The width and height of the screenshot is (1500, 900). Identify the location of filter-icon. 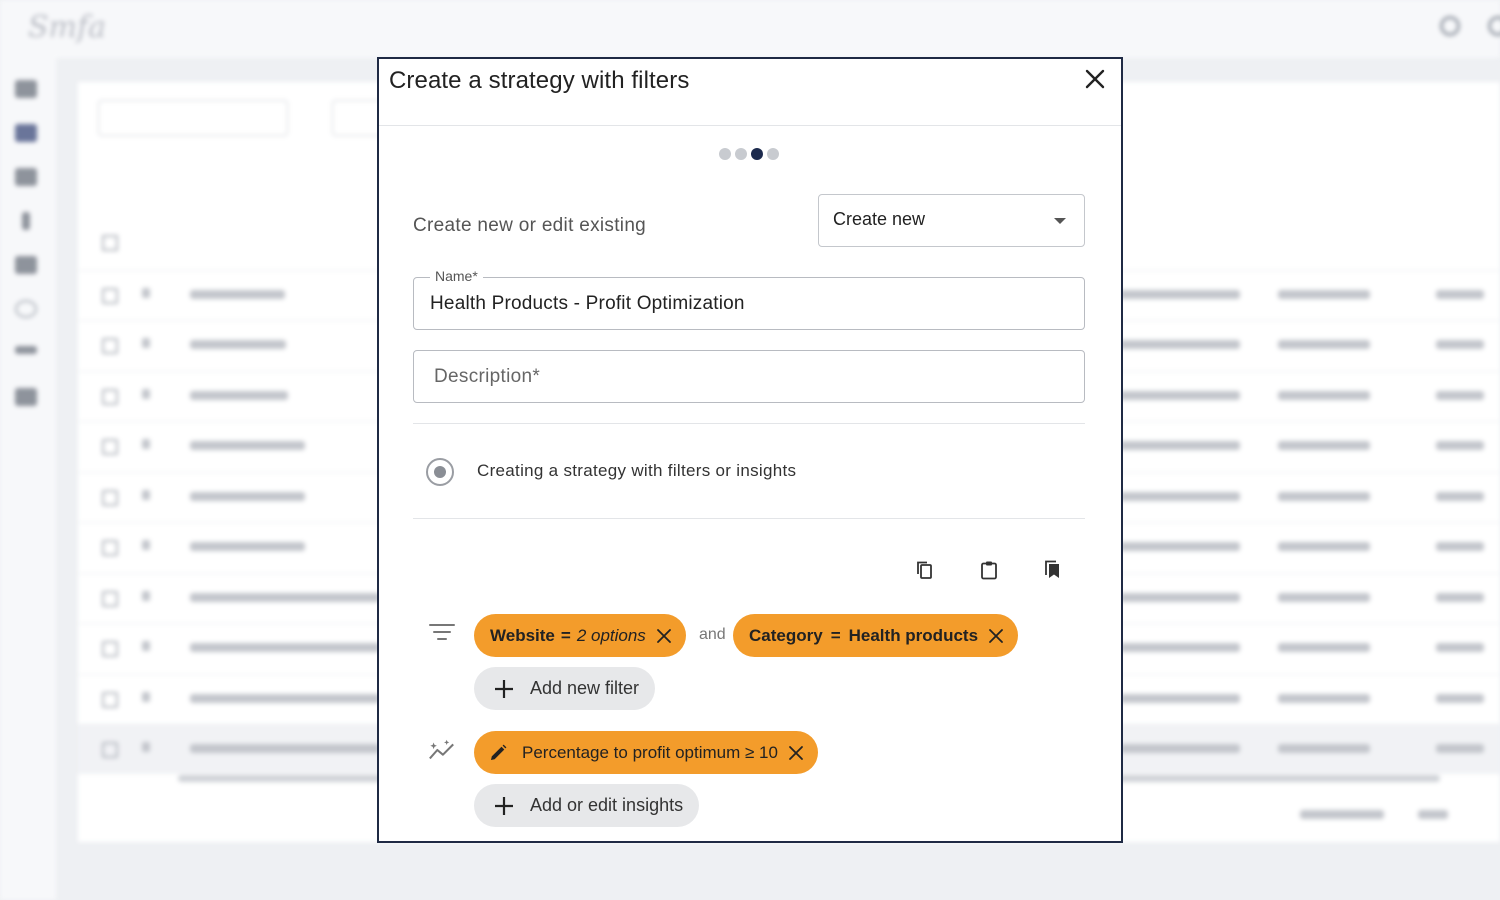
(442, 632).